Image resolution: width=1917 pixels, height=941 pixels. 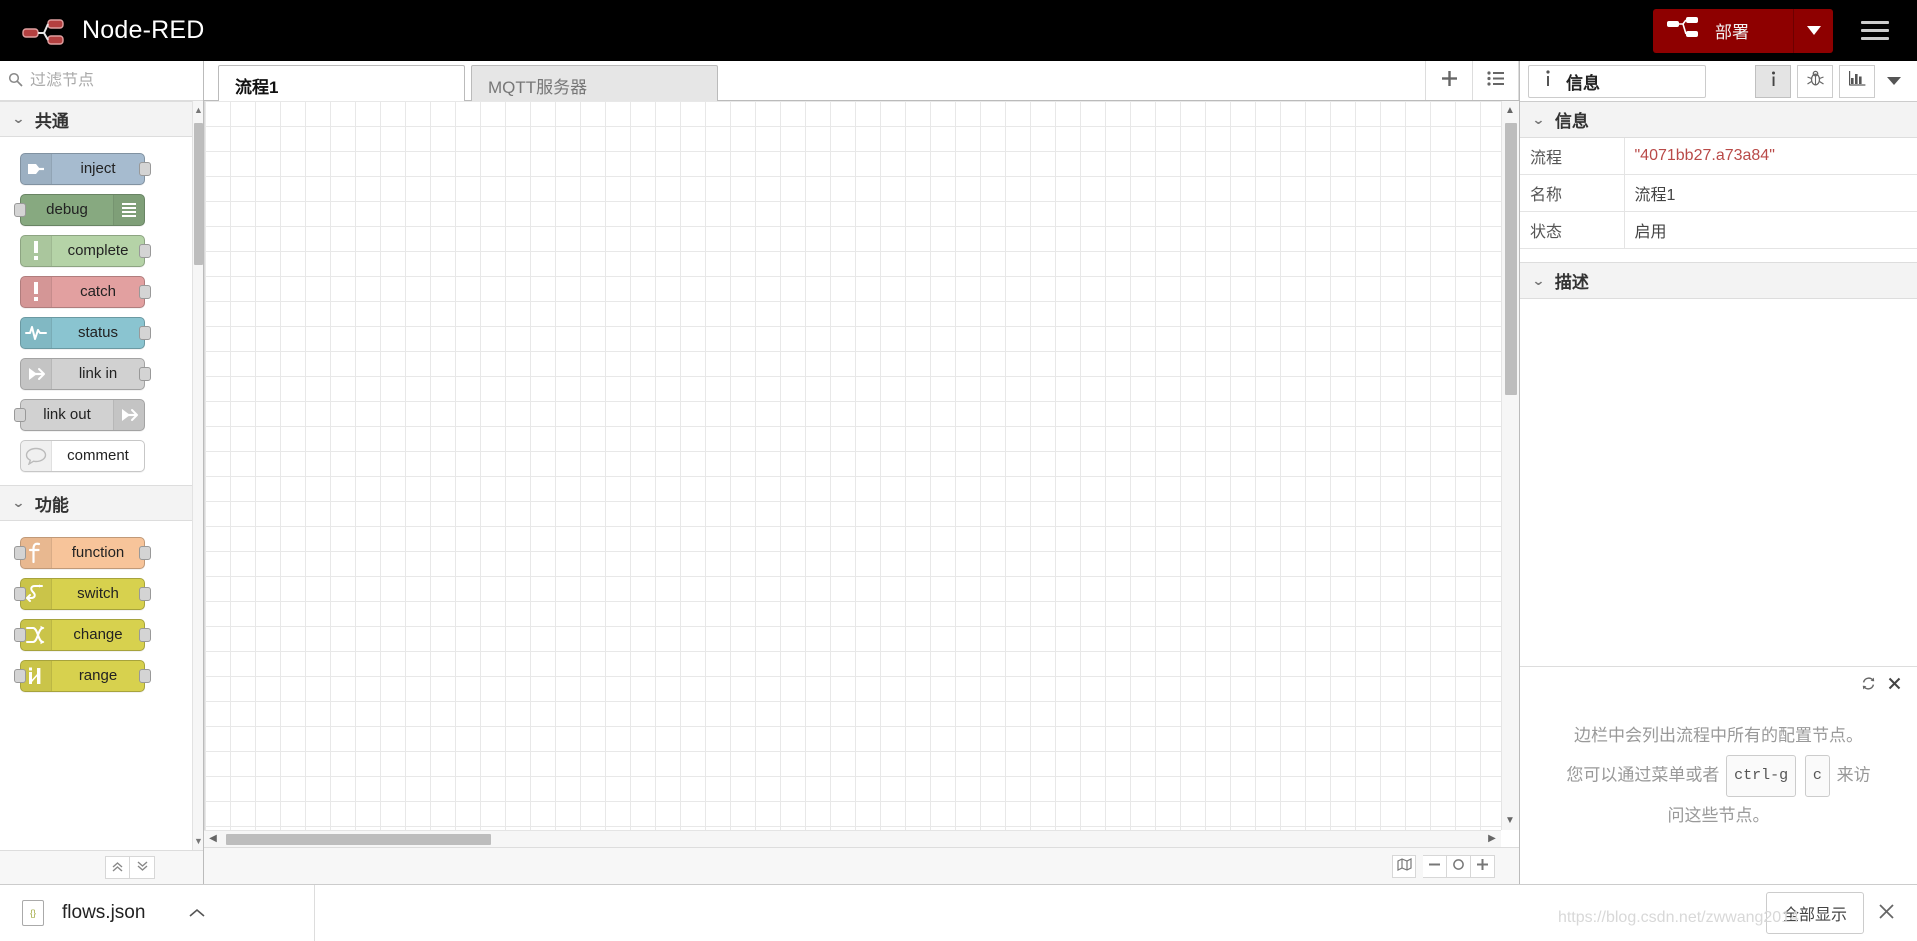 I want to click on add-flow-button, so click(x=1448, y=80).